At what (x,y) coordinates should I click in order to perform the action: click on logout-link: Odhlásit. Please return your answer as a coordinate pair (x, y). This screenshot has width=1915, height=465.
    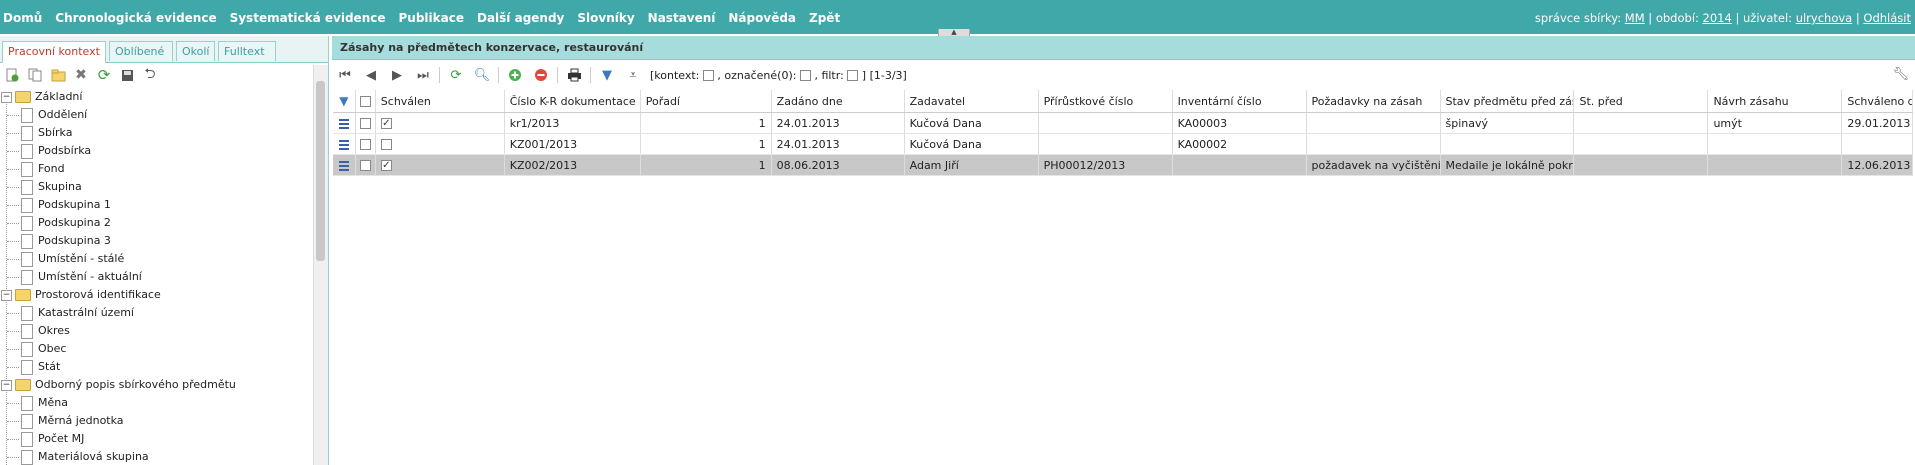
    Looking at the image, I should click on (1887, 18).